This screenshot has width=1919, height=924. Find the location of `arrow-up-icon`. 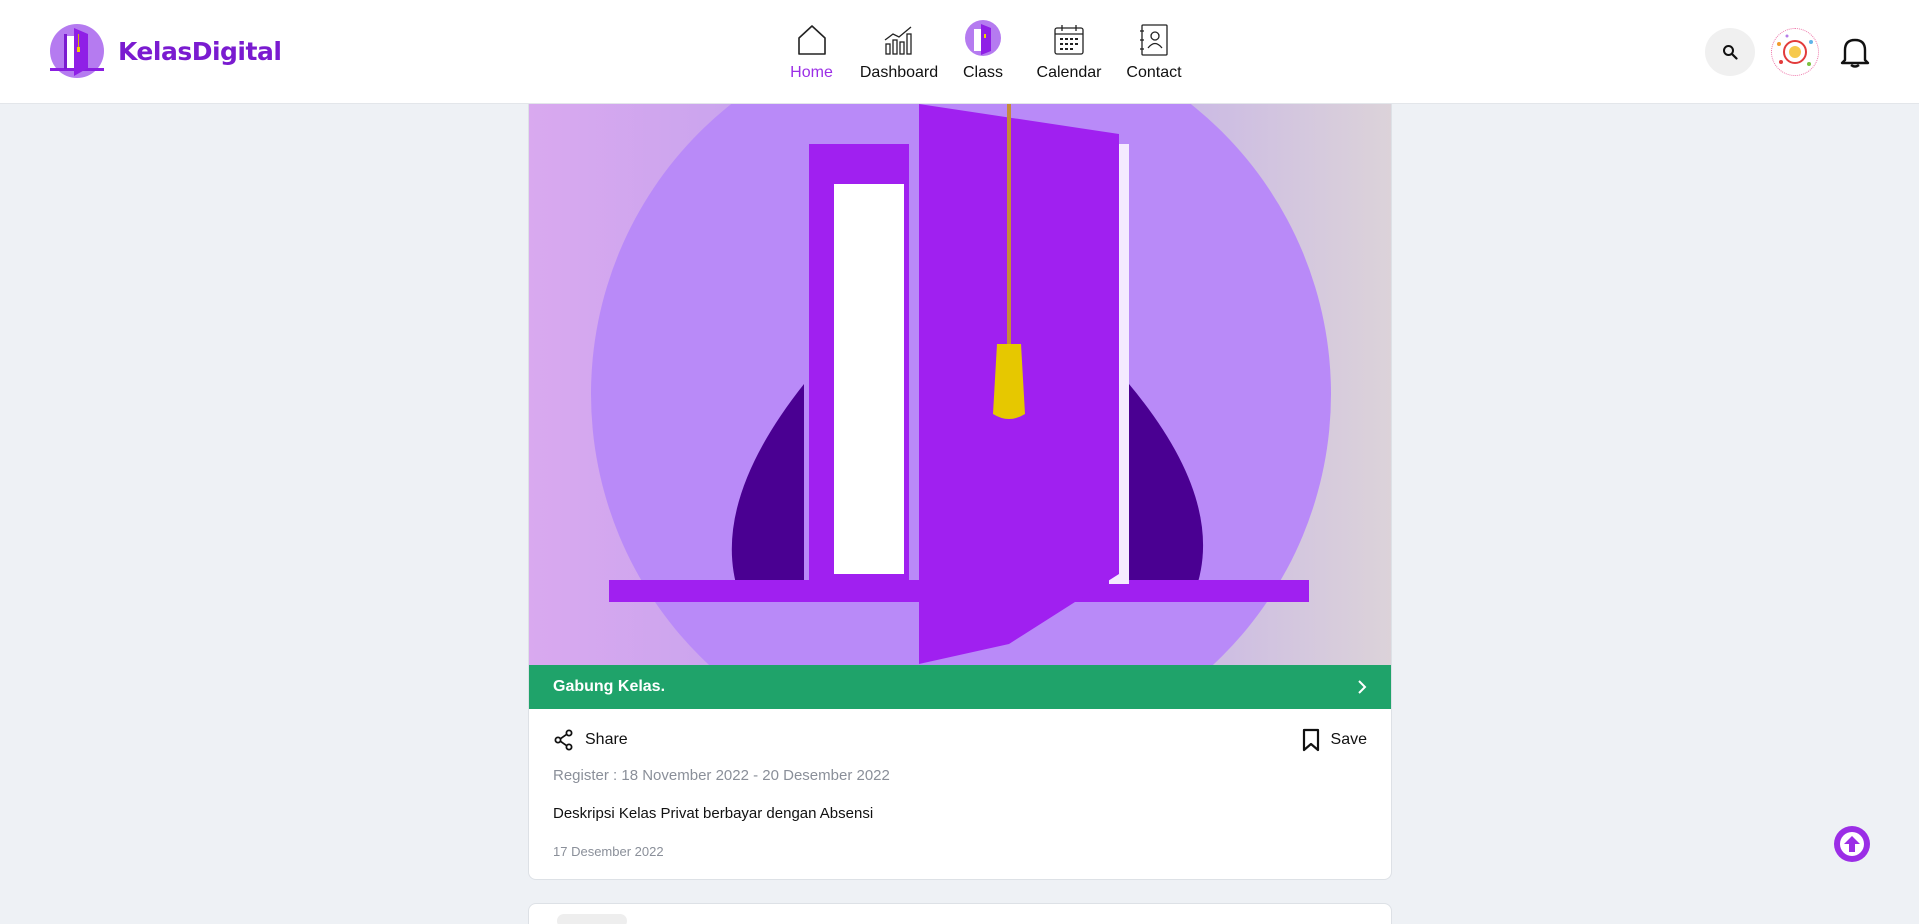

arrow-up-icon is located at coordinates (1852, 844).